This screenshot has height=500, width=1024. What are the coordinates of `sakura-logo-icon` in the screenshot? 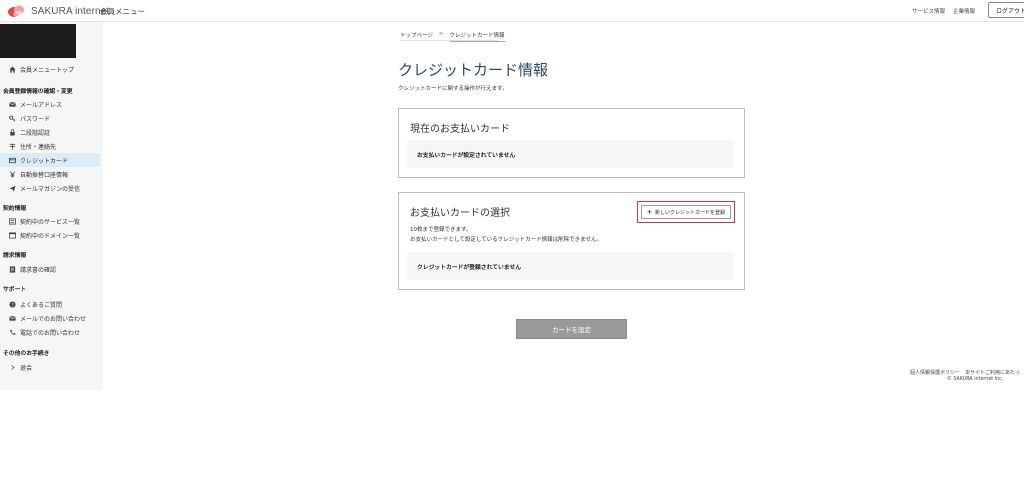 It's located at (16, 11).